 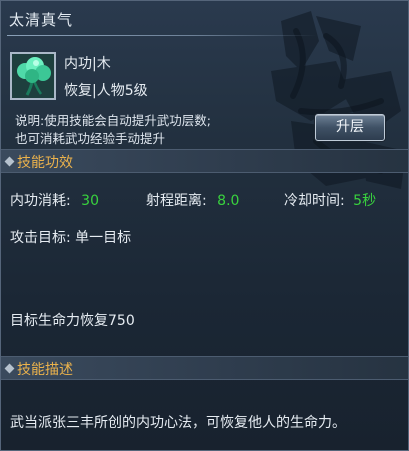 What do you see at coordinates (204, 19) in the screenshot?
I see `title-bar: 太清真气` at bounding box center [204, 19].